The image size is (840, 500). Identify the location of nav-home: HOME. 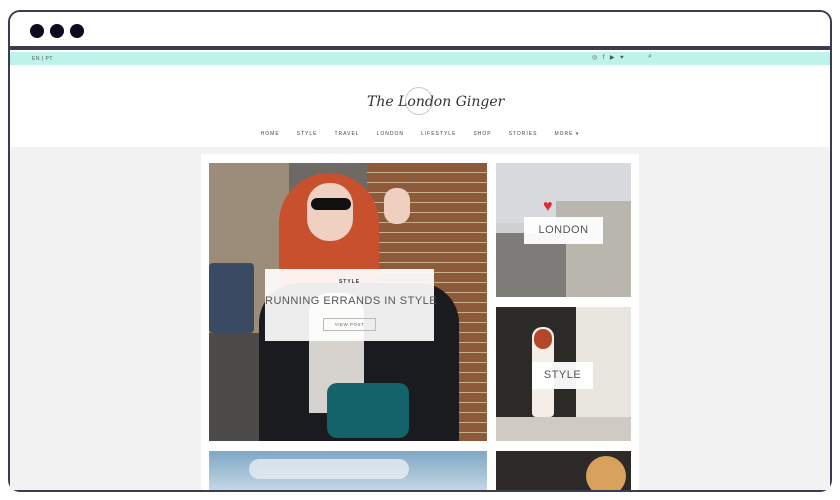
(270, 134).